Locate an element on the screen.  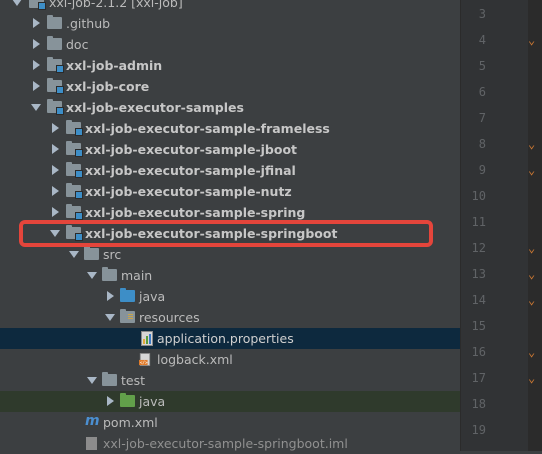
tree-item-executor-samples: xxl-job-executor-samples is located at coordinates (230, 107).